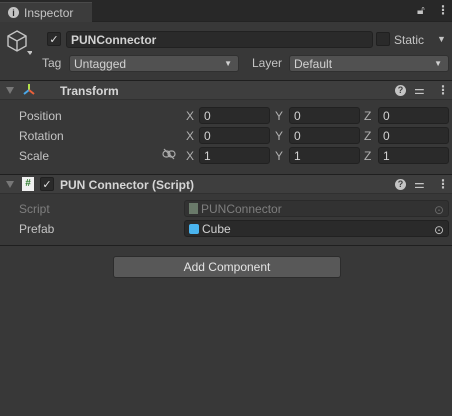 The width and height of the screenshot is (452, 416). I want to click on transform-title: Transform, so click(89, 91).